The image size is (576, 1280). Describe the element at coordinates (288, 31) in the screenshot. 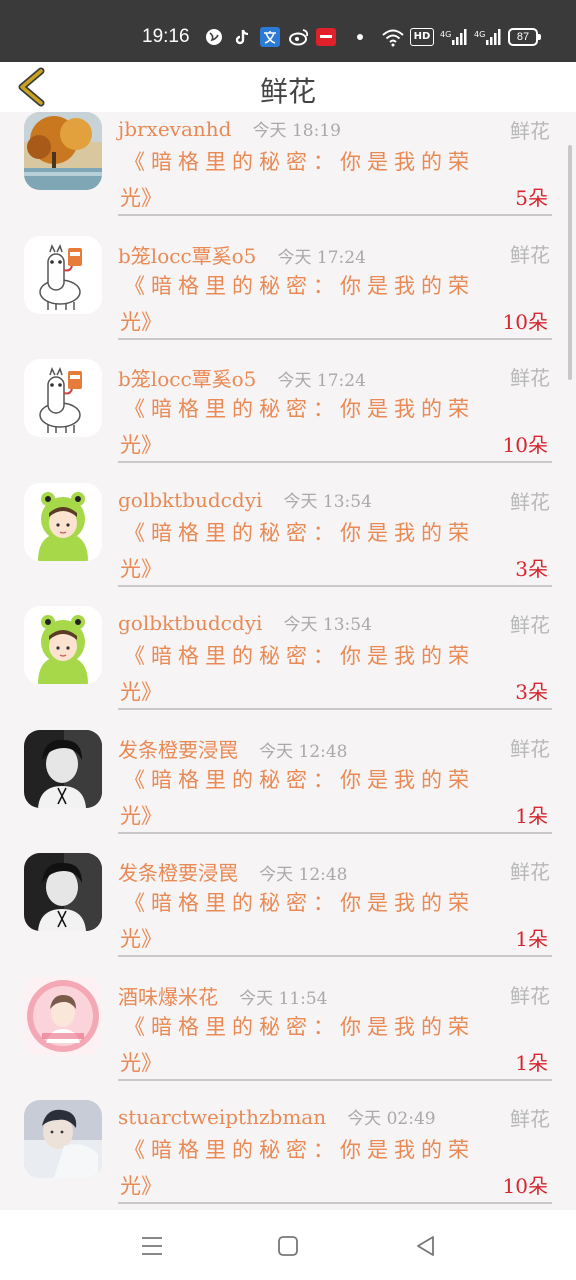

I see `status-bar: 19:16 HD 4G 4G 87` at that location.